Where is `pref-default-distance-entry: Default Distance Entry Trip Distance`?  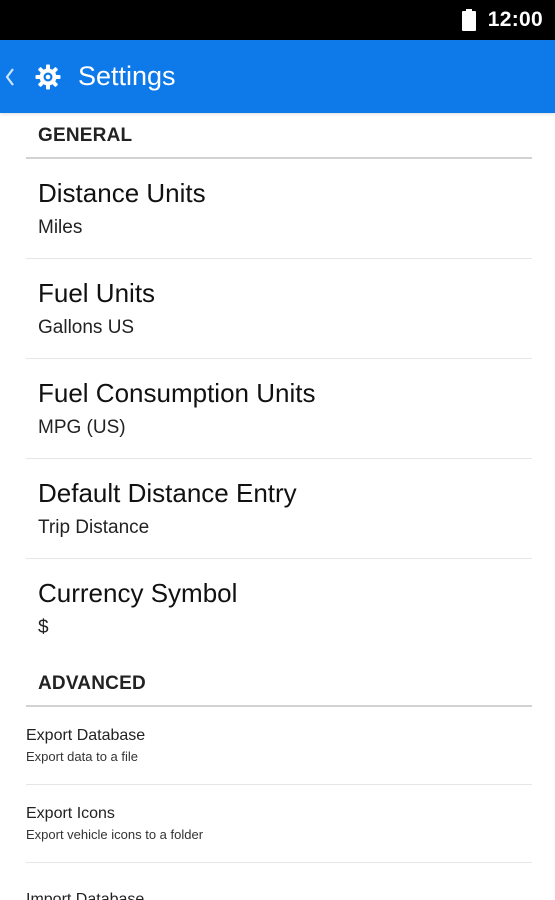
pref-default-distance-entry: Default Distance Entry Trip Distance is located at coordinates (279, 509).